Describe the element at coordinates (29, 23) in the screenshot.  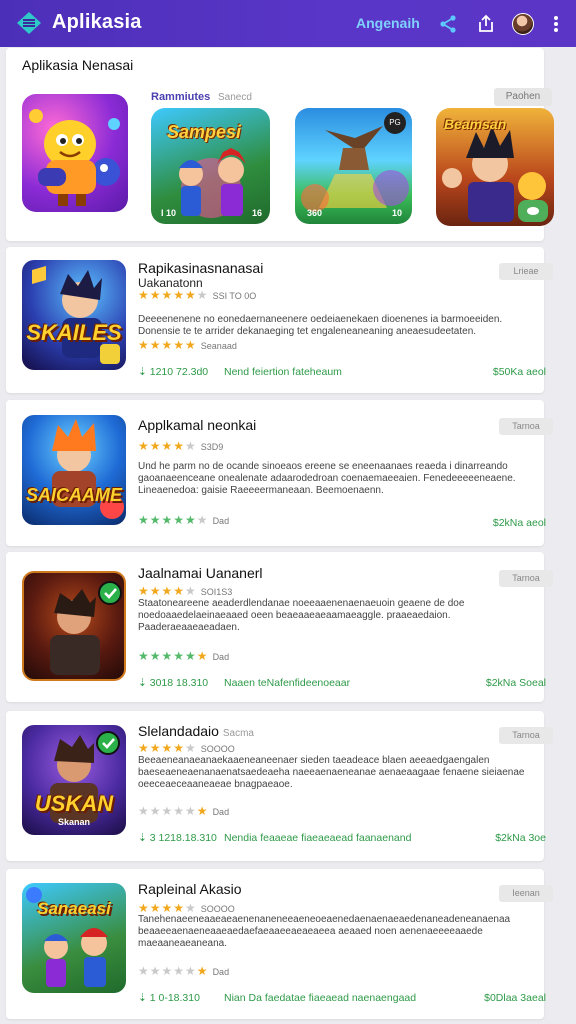
I see `menu-logo-icon` at that location.